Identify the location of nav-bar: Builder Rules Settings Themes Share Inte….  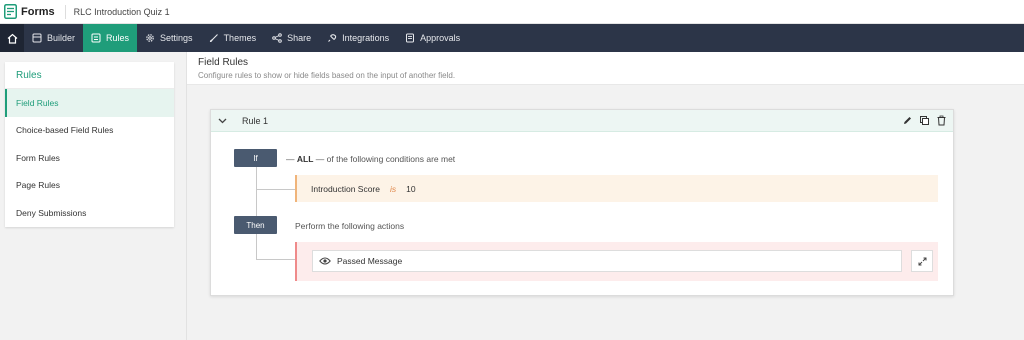
(512, 38).